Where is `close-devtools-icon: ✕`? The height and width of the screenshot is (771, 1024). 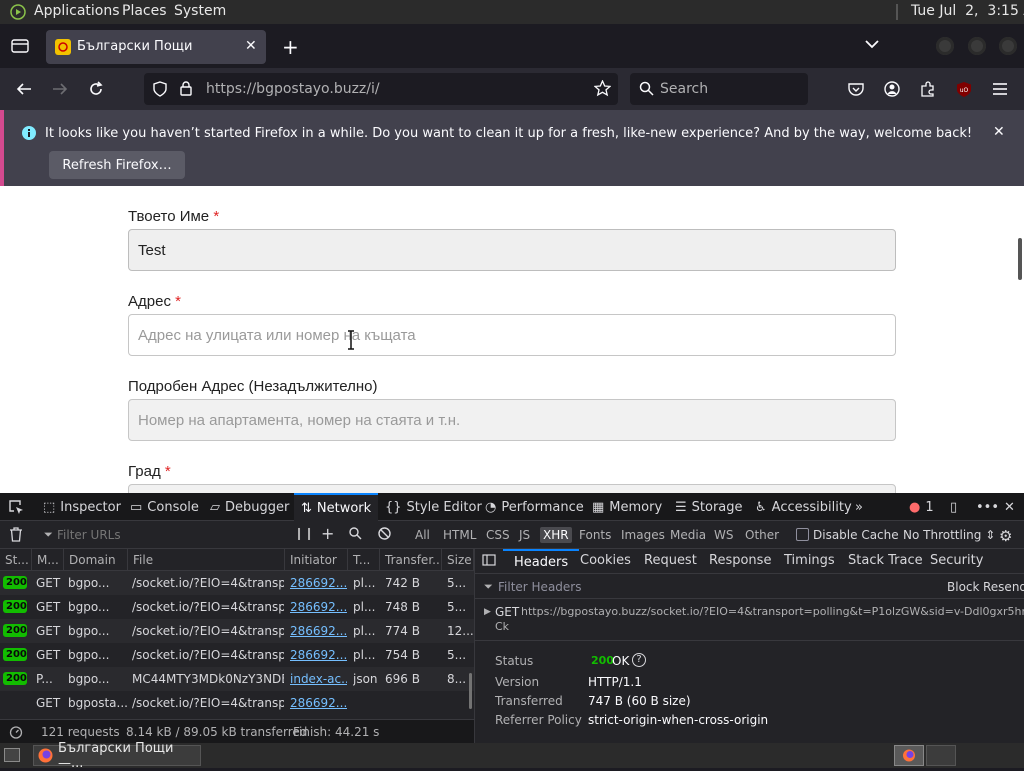 close-devtools-icon: ✕ is located at coordinates (1009, 507).